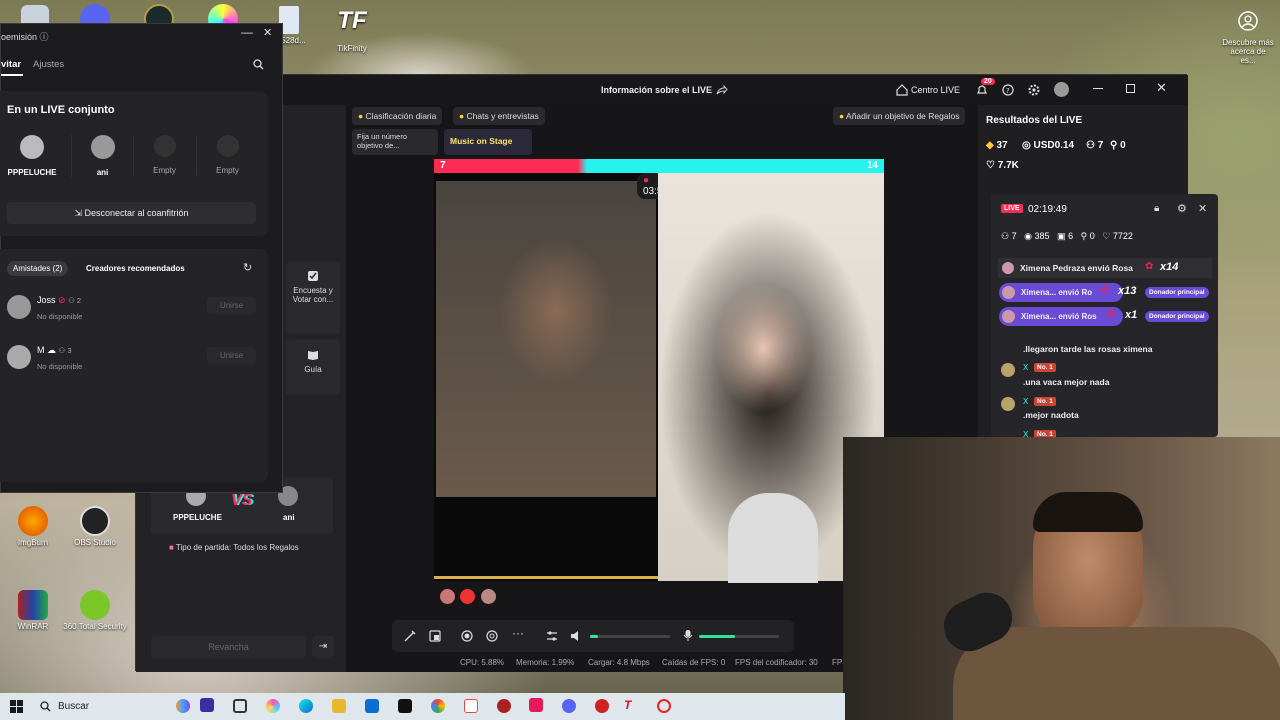 The image size is (1280, 720). What do you see at coordinates (1008, 292) in the screenshot?
I see `gift-2-avatar` at bounding box center [1008, 292].